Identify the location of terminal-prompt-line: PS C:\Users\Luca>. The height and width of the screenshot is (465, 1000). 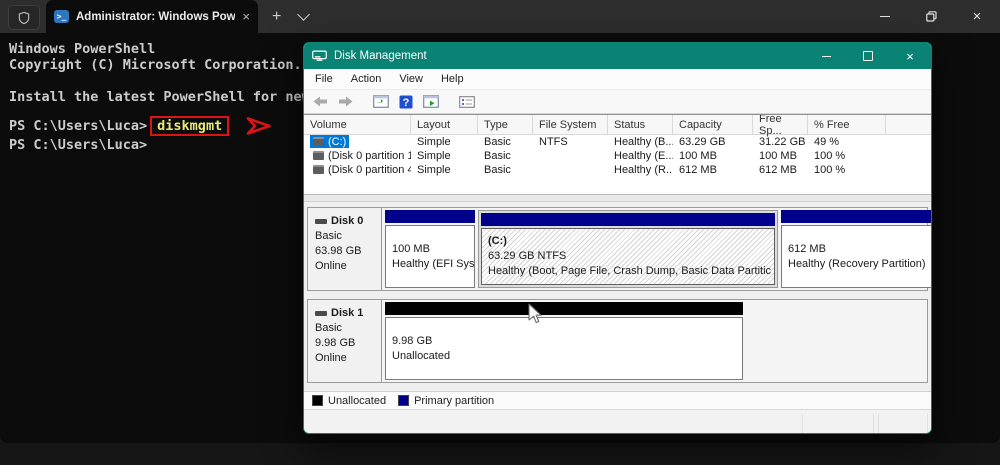
(78, 145).